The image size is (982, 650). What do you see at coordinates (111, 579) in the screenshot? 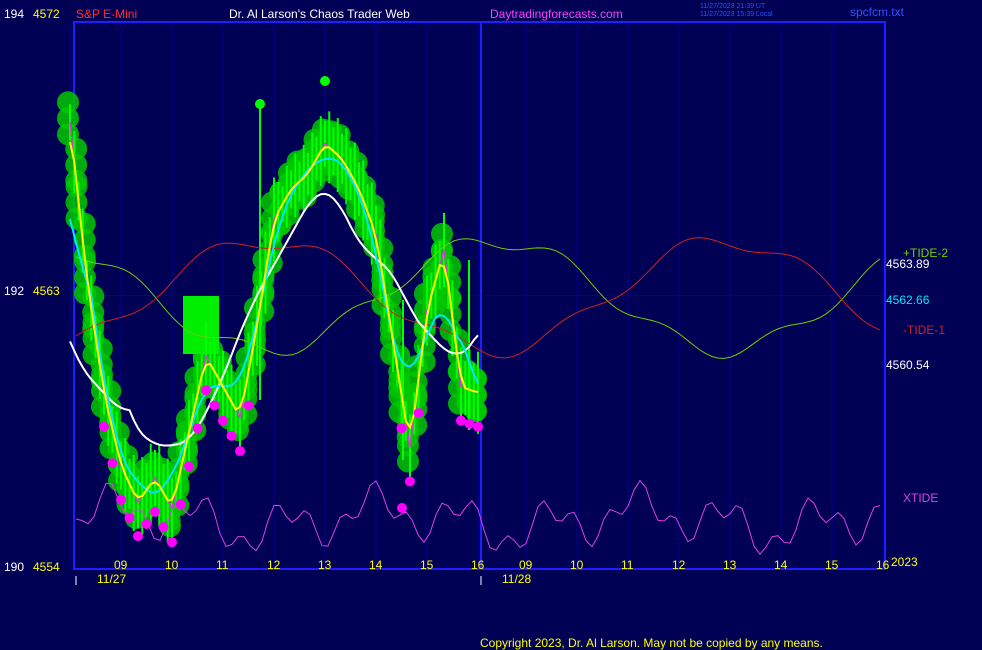
I see `date-label-1: 11/27` at bounding box center [111, 579].